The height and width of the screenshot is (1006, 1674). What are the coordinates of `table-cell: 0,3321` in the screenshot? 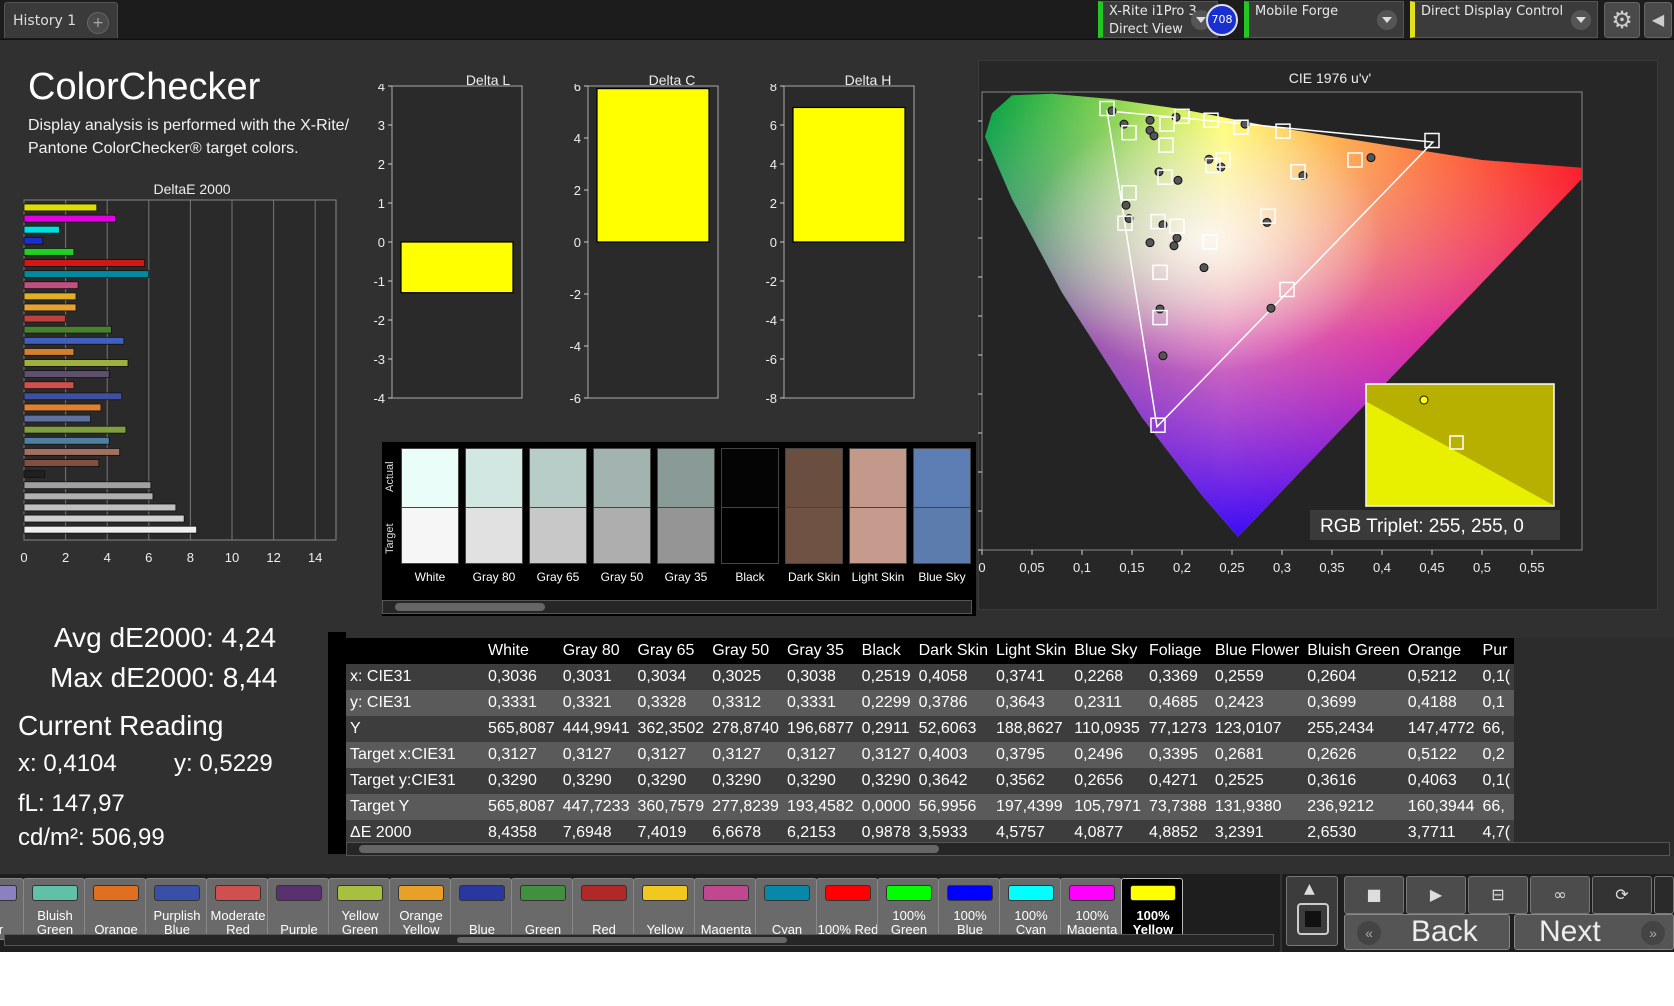 It's located at (596, 703).